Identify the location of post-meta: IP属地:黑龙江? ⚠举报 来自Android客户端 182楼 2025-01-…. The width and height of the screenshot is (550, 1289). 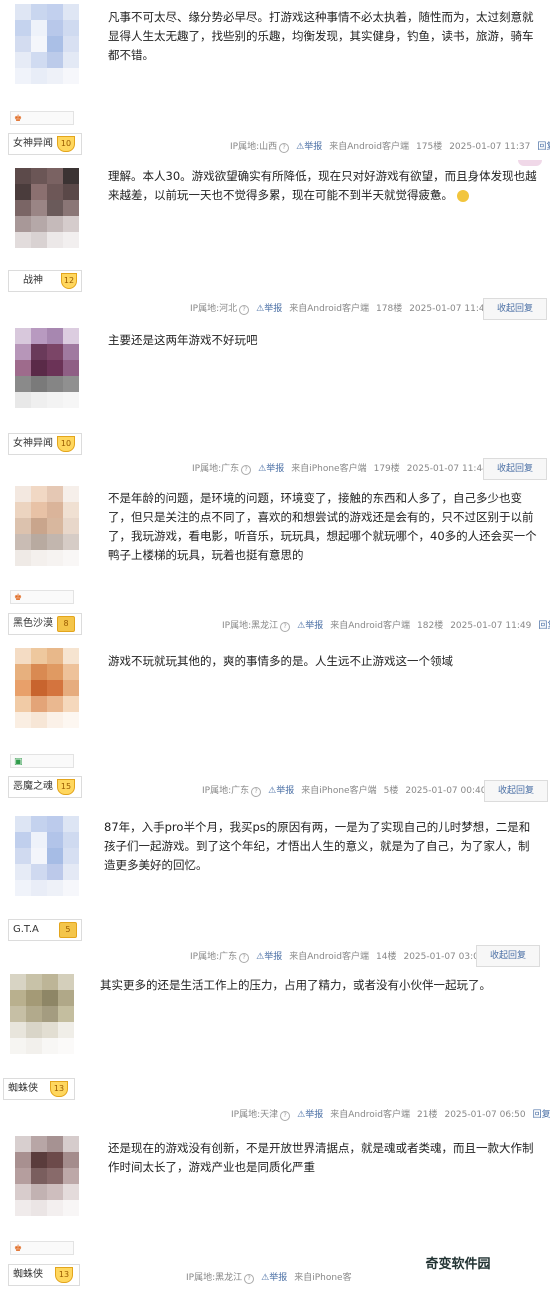
(386, 626).